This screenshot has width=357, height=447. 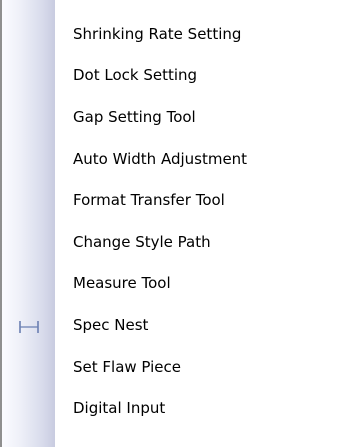 I want to click on menu-item-label: Digital Input, so click(x=119, y=408).